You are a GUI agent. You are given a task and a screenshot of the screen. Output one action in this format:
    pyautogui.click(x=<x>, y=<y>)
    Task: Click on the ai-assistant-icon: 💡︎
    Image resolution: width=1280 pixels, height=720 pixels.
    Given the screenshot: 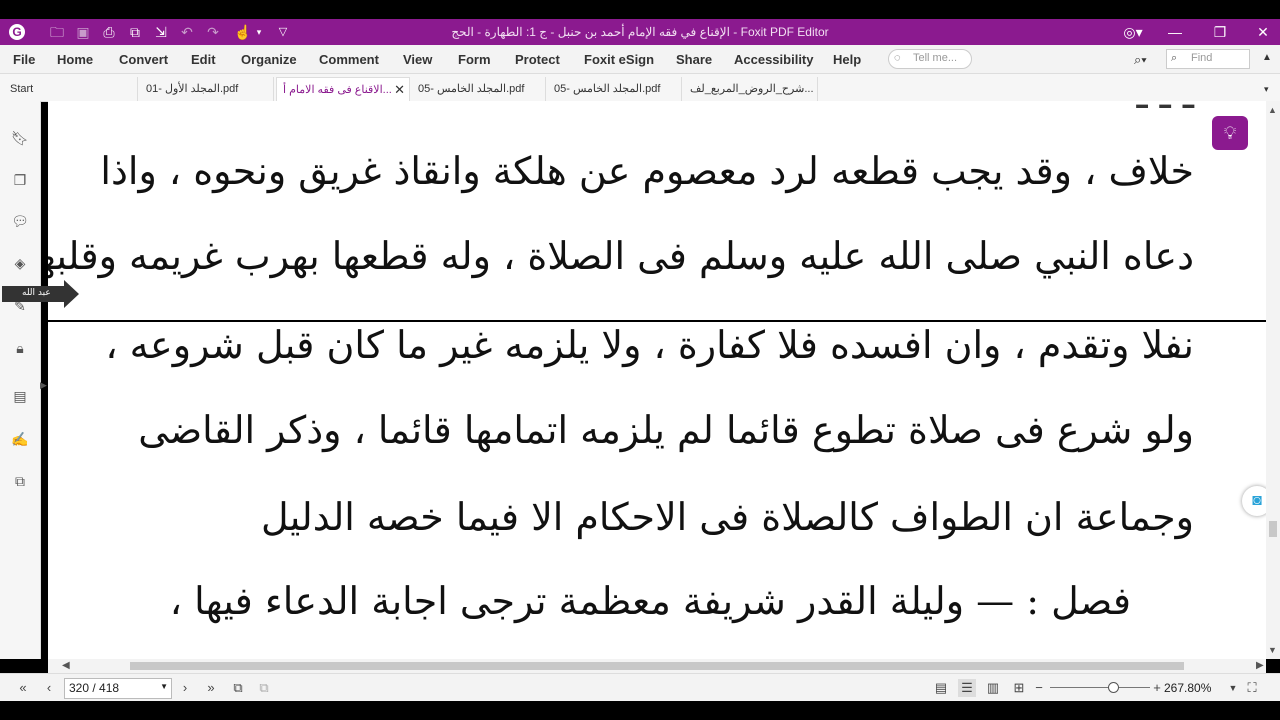 What is the action you would take?
    pyautogui.click(x=1230, y=133)
    